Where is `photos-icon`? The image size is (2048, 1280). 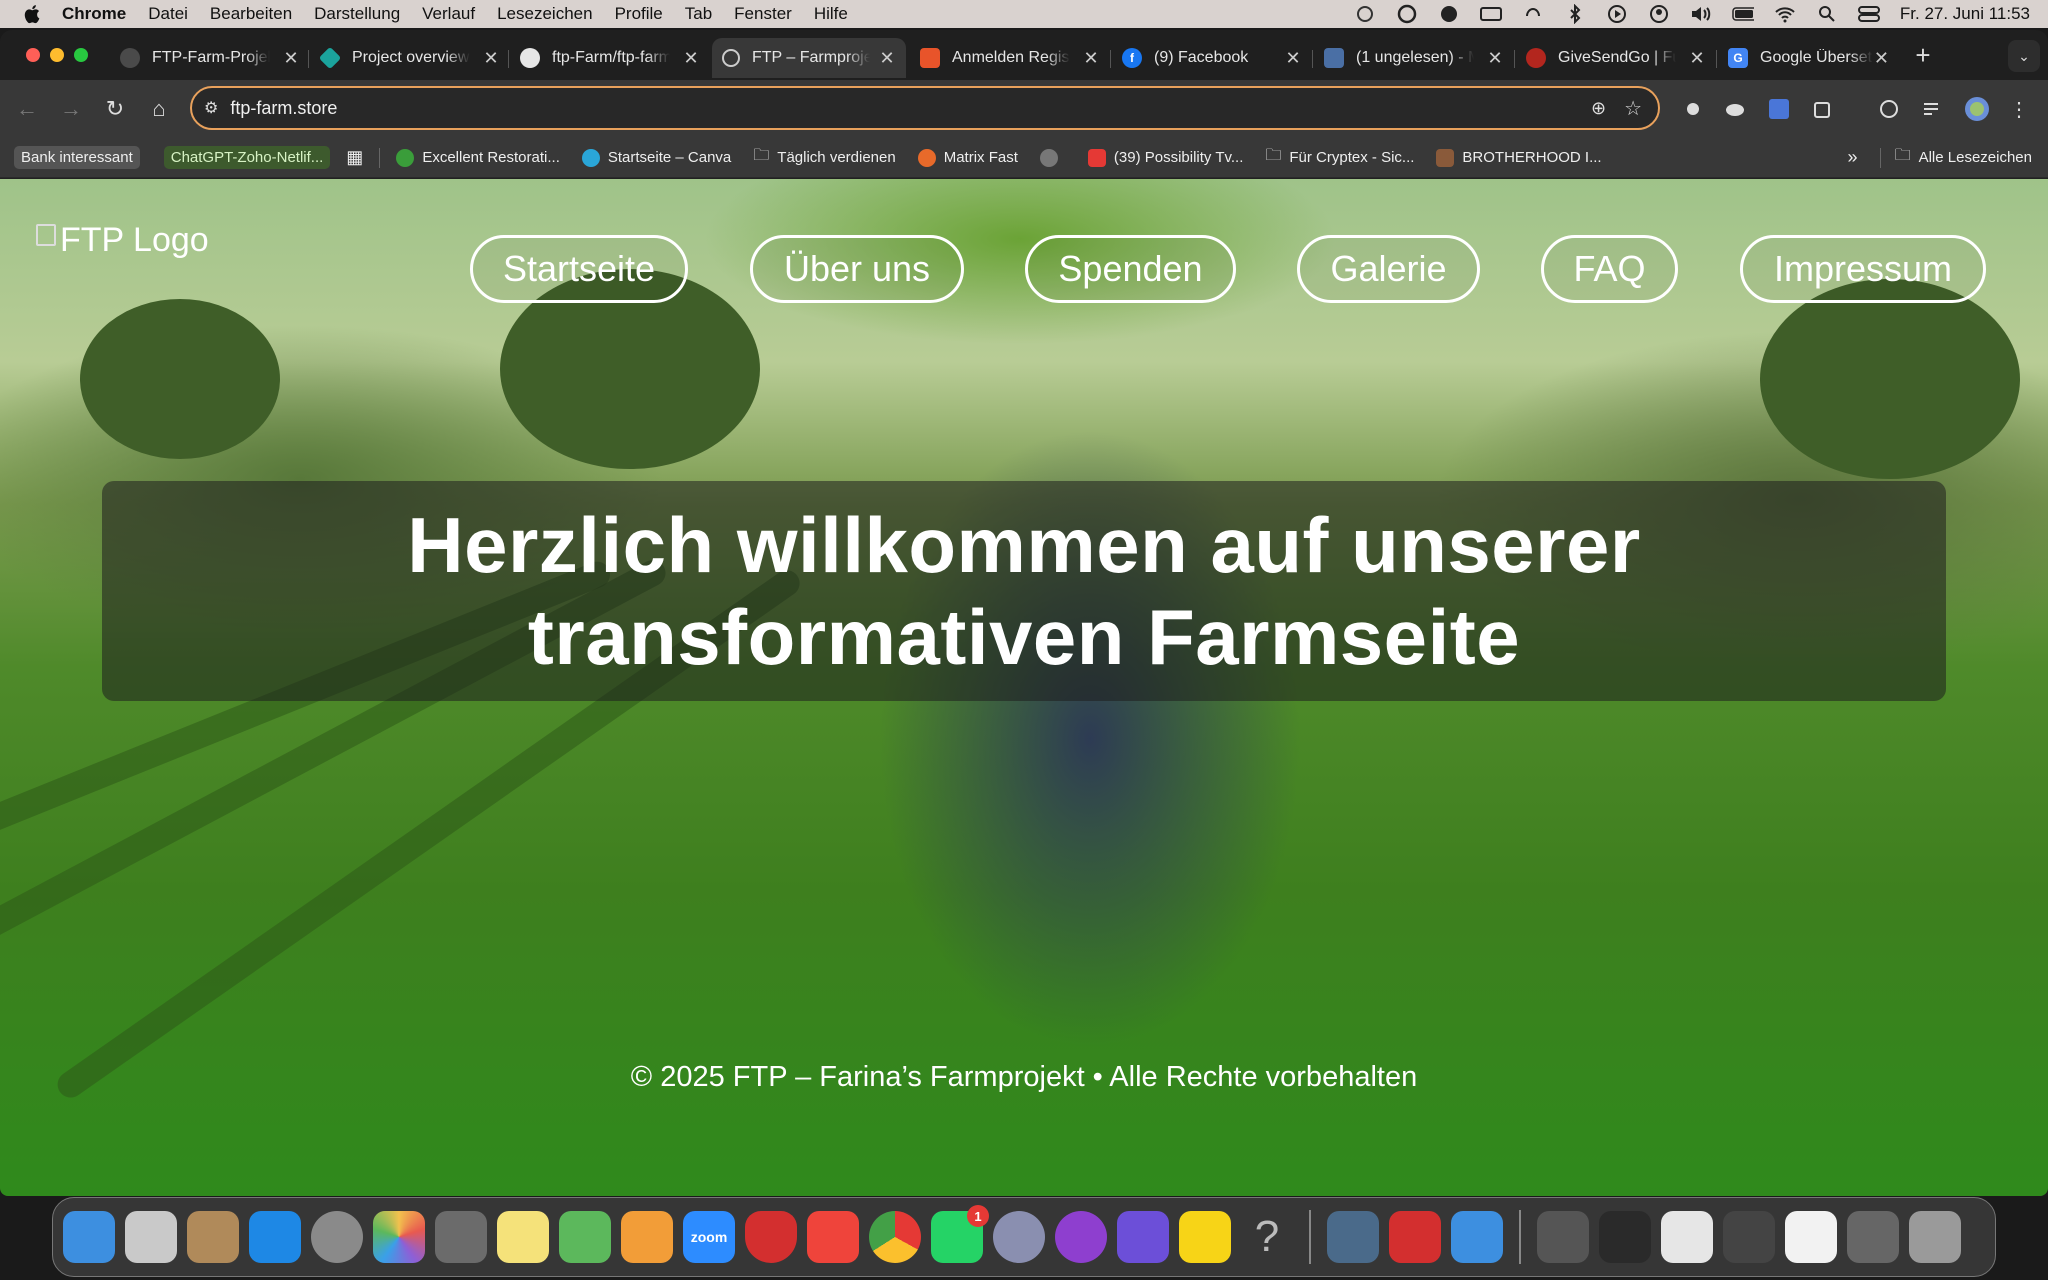 photos-icon is located at coordinates (399, 1237).